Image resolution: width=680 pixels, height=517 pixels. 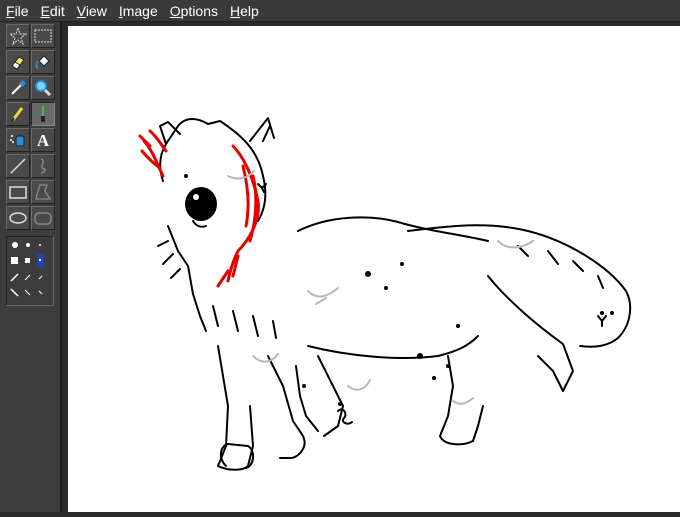 I want to click on rectangle-tool, so click(x=18, y=192).